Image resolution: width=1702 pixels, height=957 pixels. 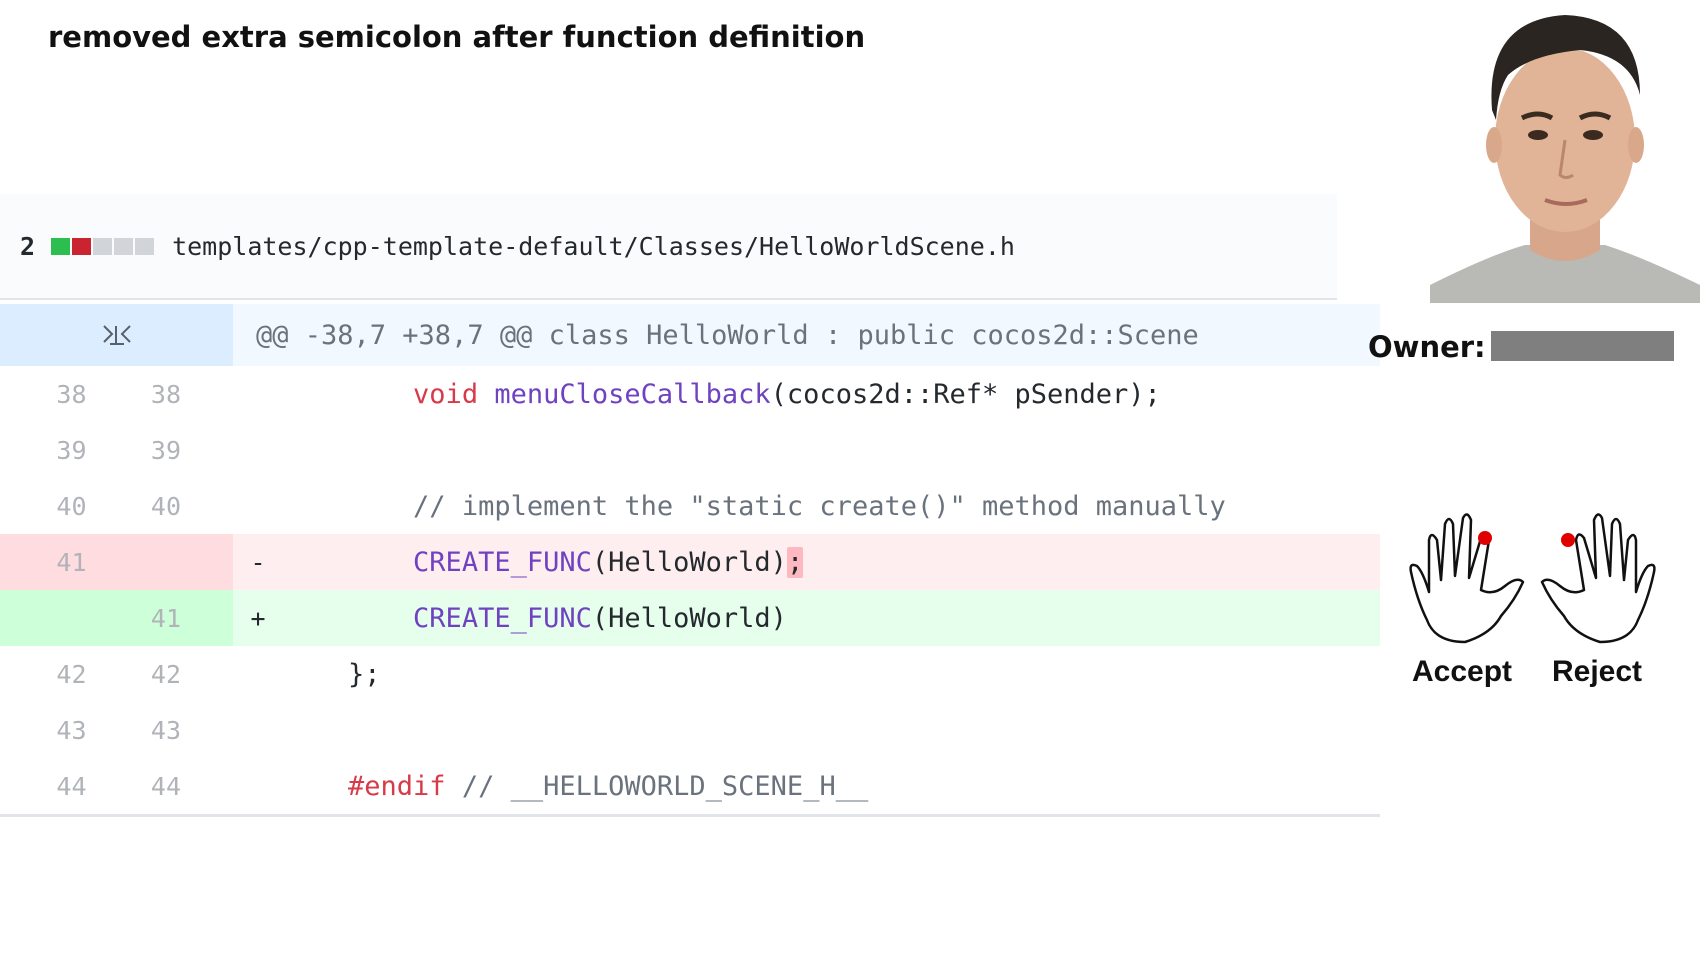 I want to click on reject-button: Reject, so click(x=1597, y=672).